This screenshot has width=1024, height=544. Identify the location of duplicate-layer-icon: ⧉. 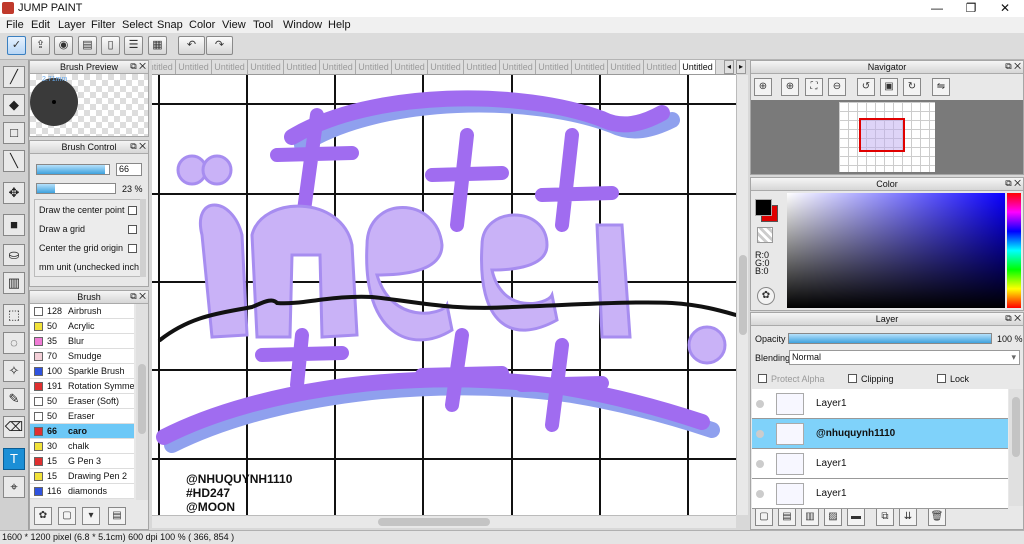
(885, 517).